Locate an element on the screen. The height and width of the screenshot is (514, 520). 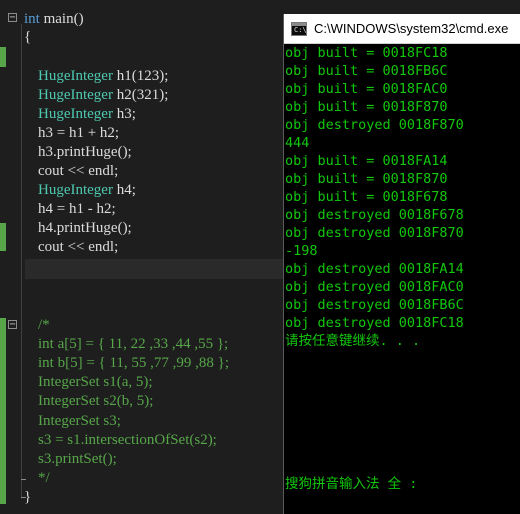
code-line: { is located at coordinates (27, 37).